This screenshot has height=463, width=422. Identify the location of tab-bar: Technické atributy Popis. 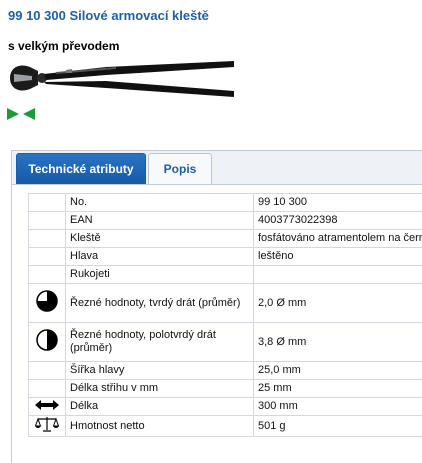
(217, 168).